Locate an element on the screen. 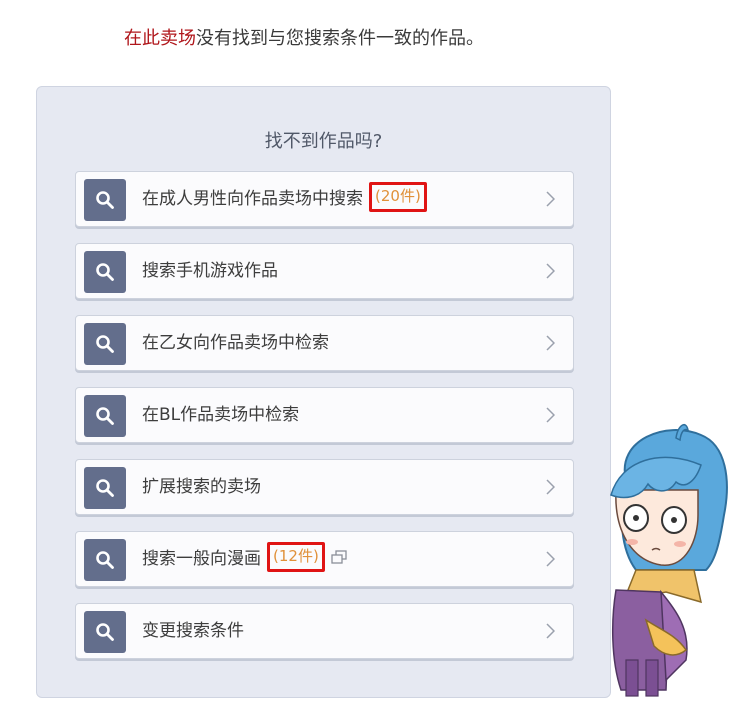  row-label: 在BL作品卖场中检索 is located at coordinates (221, 415).